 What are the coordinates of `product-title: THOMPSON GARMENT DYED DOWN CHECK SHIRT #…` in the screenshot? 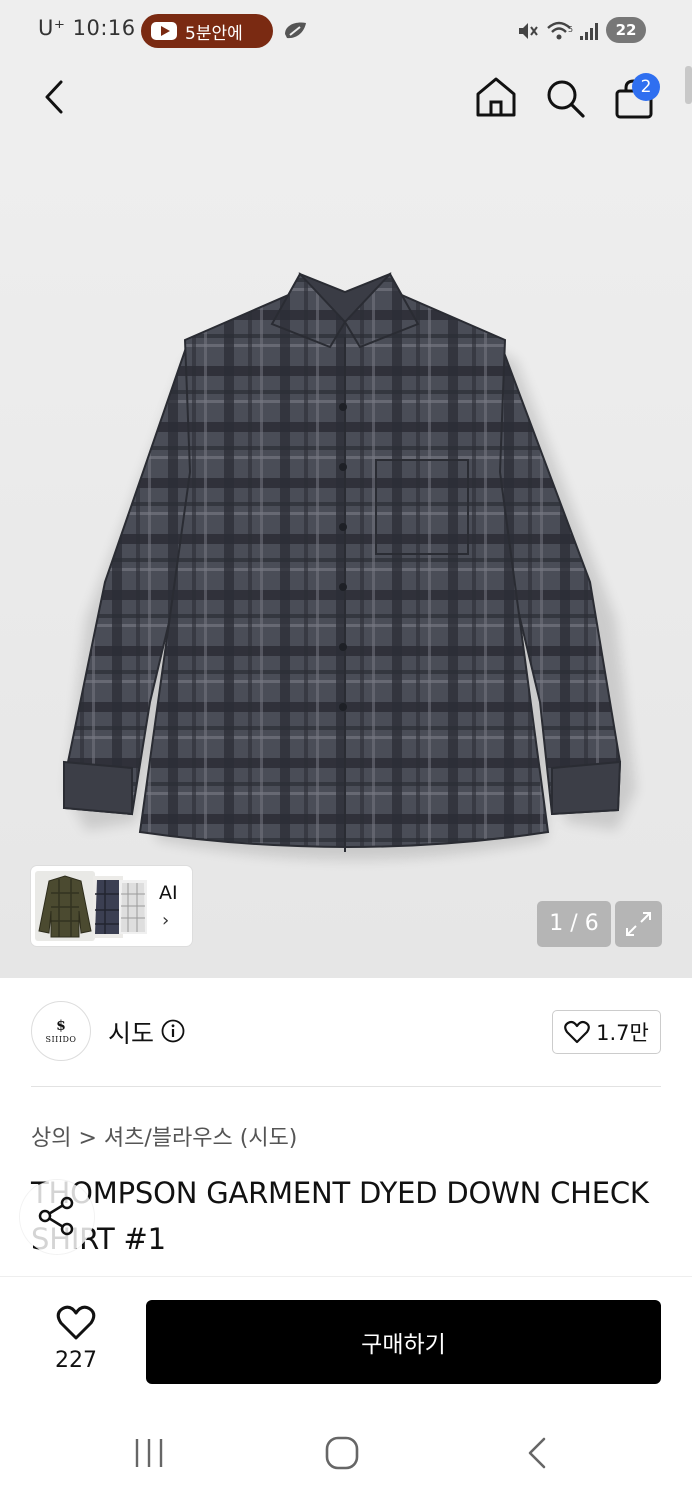 It's located at (340, 1216).